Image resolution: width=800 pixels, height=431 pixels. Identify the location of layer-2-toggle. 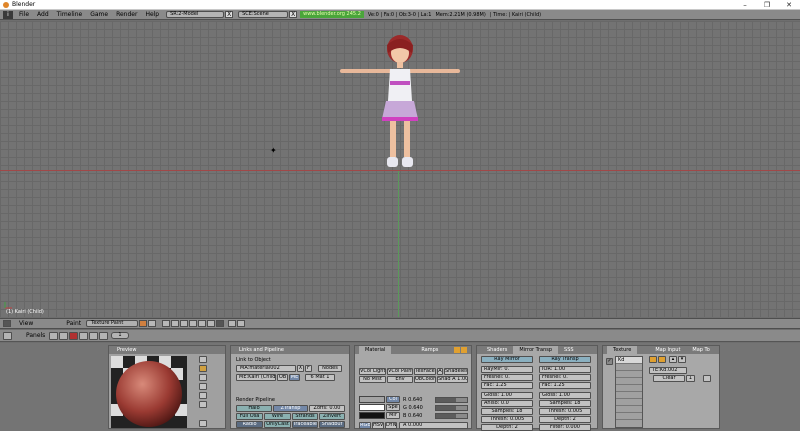
(175, 323).